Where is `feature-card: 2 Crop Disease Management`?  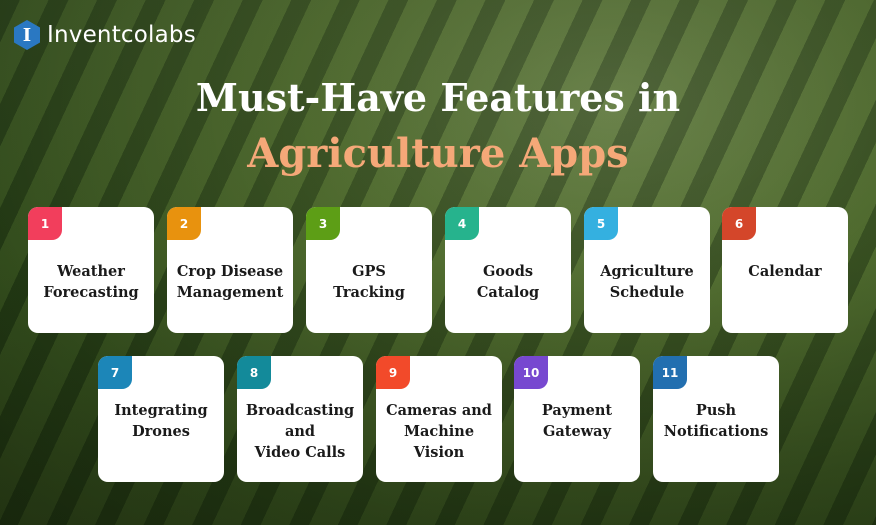
feature-card: 2 Crop Disease Management is located at coordinates (230, 270).